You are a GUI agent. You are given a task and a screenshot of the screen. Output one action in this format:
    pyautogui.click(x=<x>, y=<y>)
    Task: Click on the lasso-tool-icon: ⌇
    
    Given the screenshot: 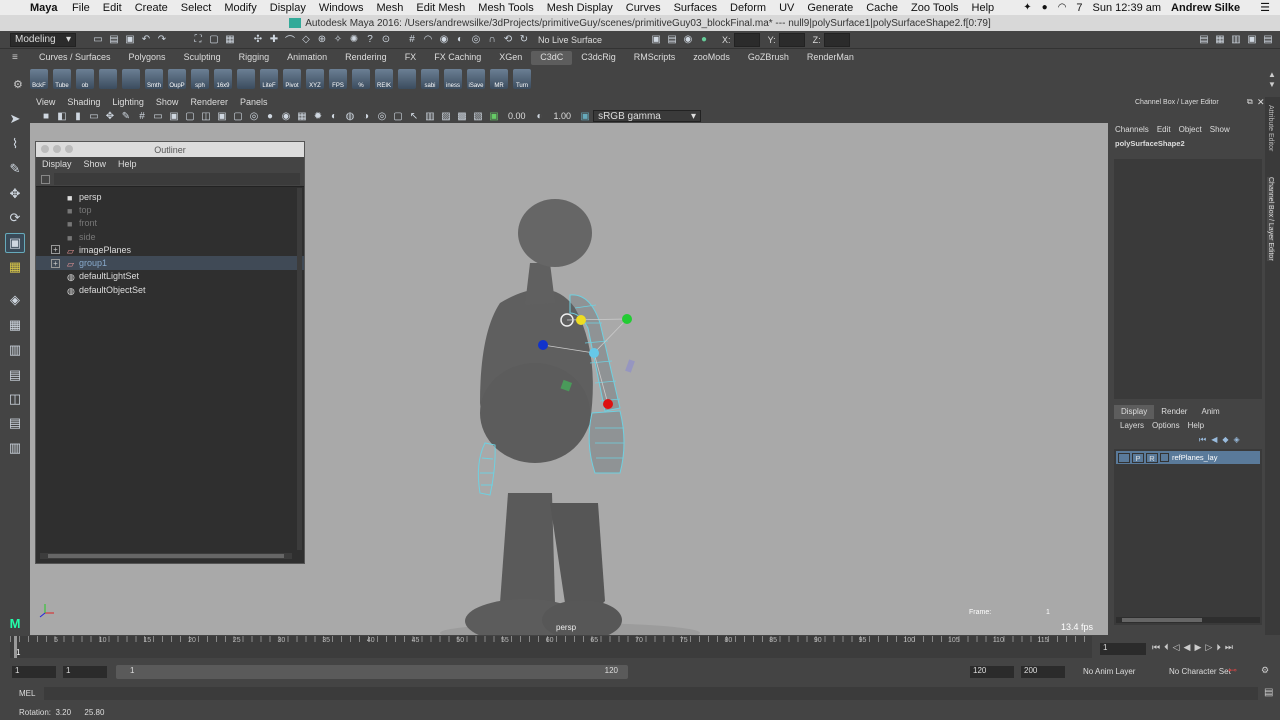 What is the action you would take?
    pyautogui.click(x=15, y=144)
    